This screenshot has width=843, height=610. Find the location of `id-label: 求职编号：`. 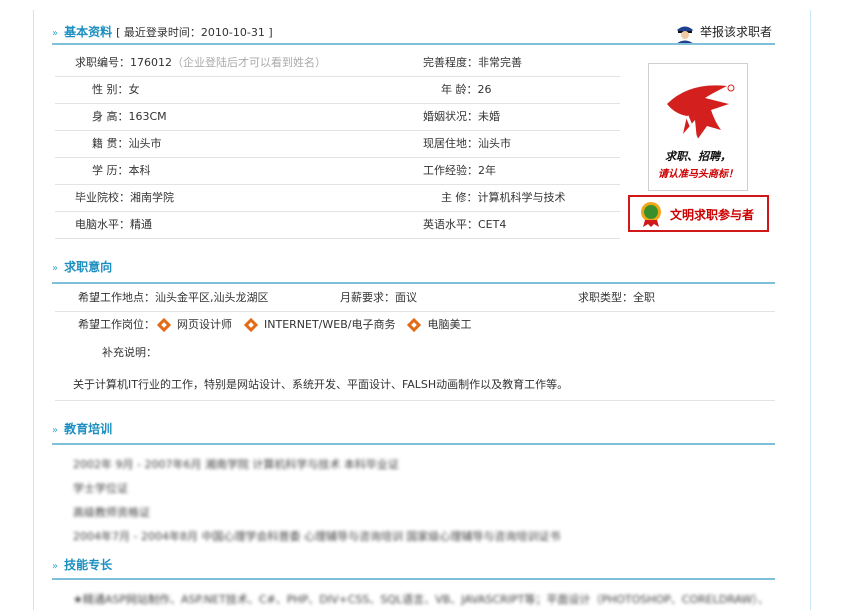

id-label: 求职编号： is located at coordinates (102, 62).